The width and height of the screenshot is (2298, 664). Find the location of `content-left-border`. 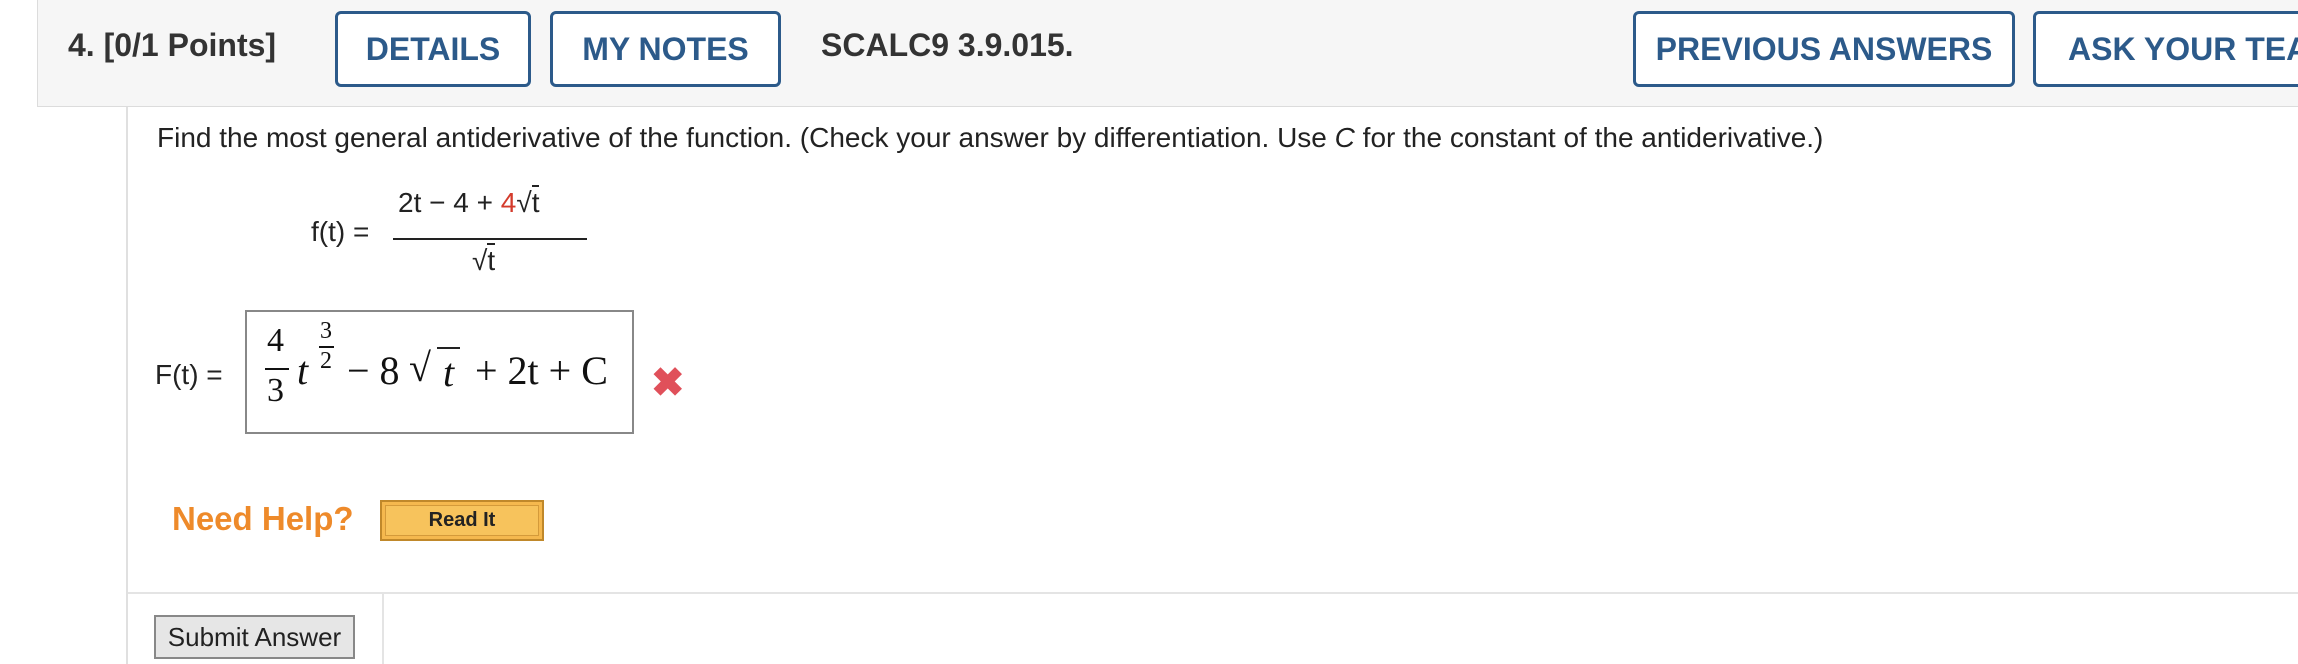

content-left-border is located at coordinates (127, 385).